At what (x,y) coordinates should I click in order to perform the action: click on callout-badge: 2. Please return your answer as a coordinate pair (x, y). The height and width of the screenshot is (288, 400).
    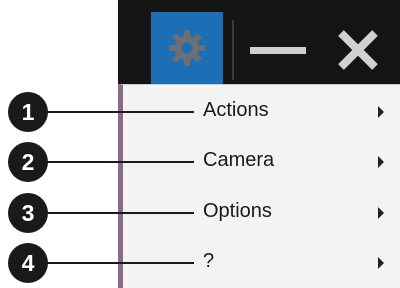
    Looking at the image, I should click on (28, 162).